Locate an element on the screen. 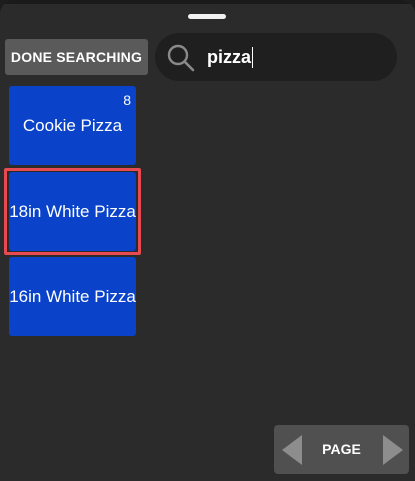  pager: PAGE is located at coordinates (341, 449).